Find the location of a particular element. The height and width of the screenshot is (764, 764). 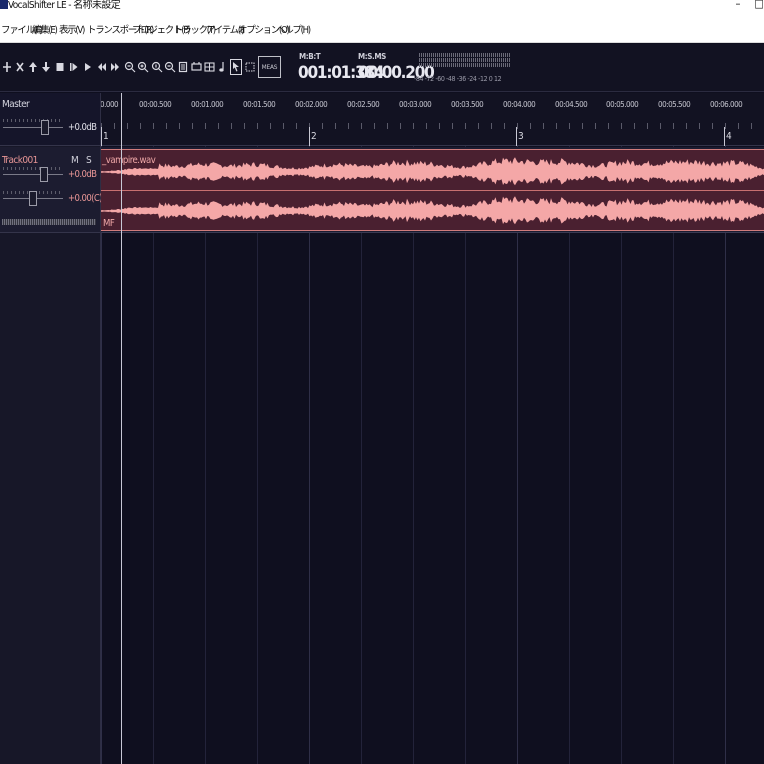

app-logo-icon is located at coordinates (4, 4).